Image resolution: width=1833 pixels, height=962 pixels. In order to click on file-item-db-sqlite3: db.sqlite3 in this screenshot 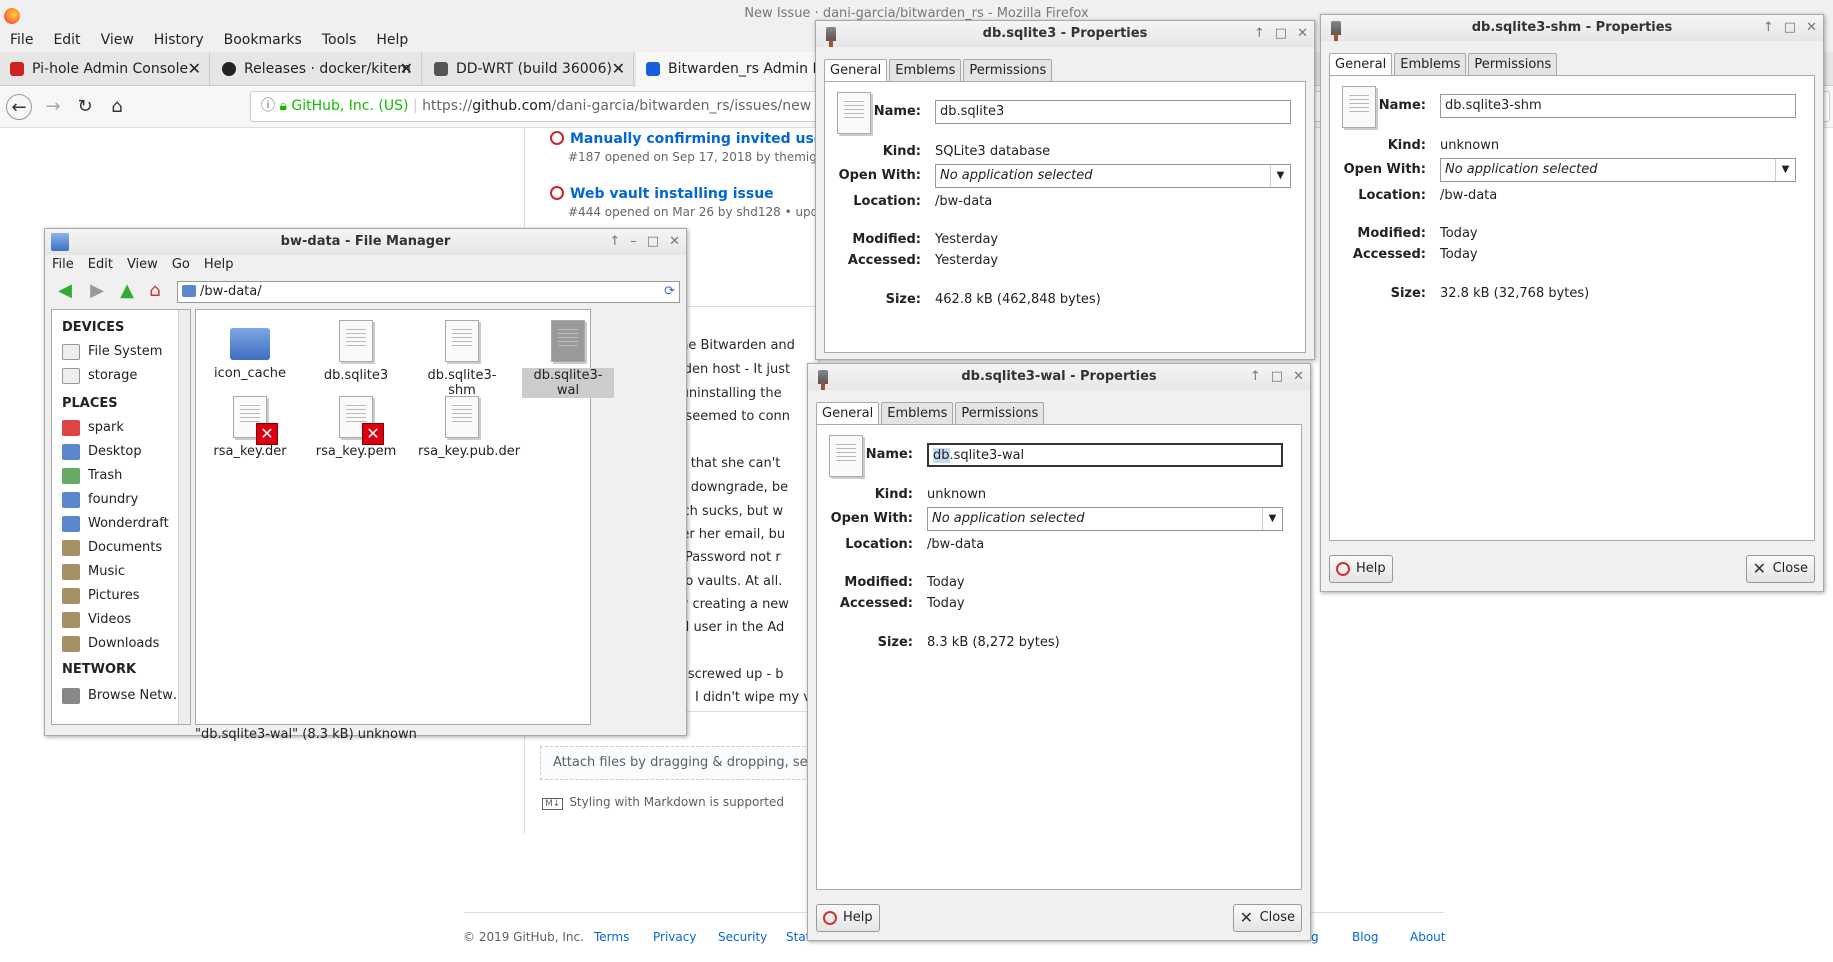, I will do `click(356, 351)`.